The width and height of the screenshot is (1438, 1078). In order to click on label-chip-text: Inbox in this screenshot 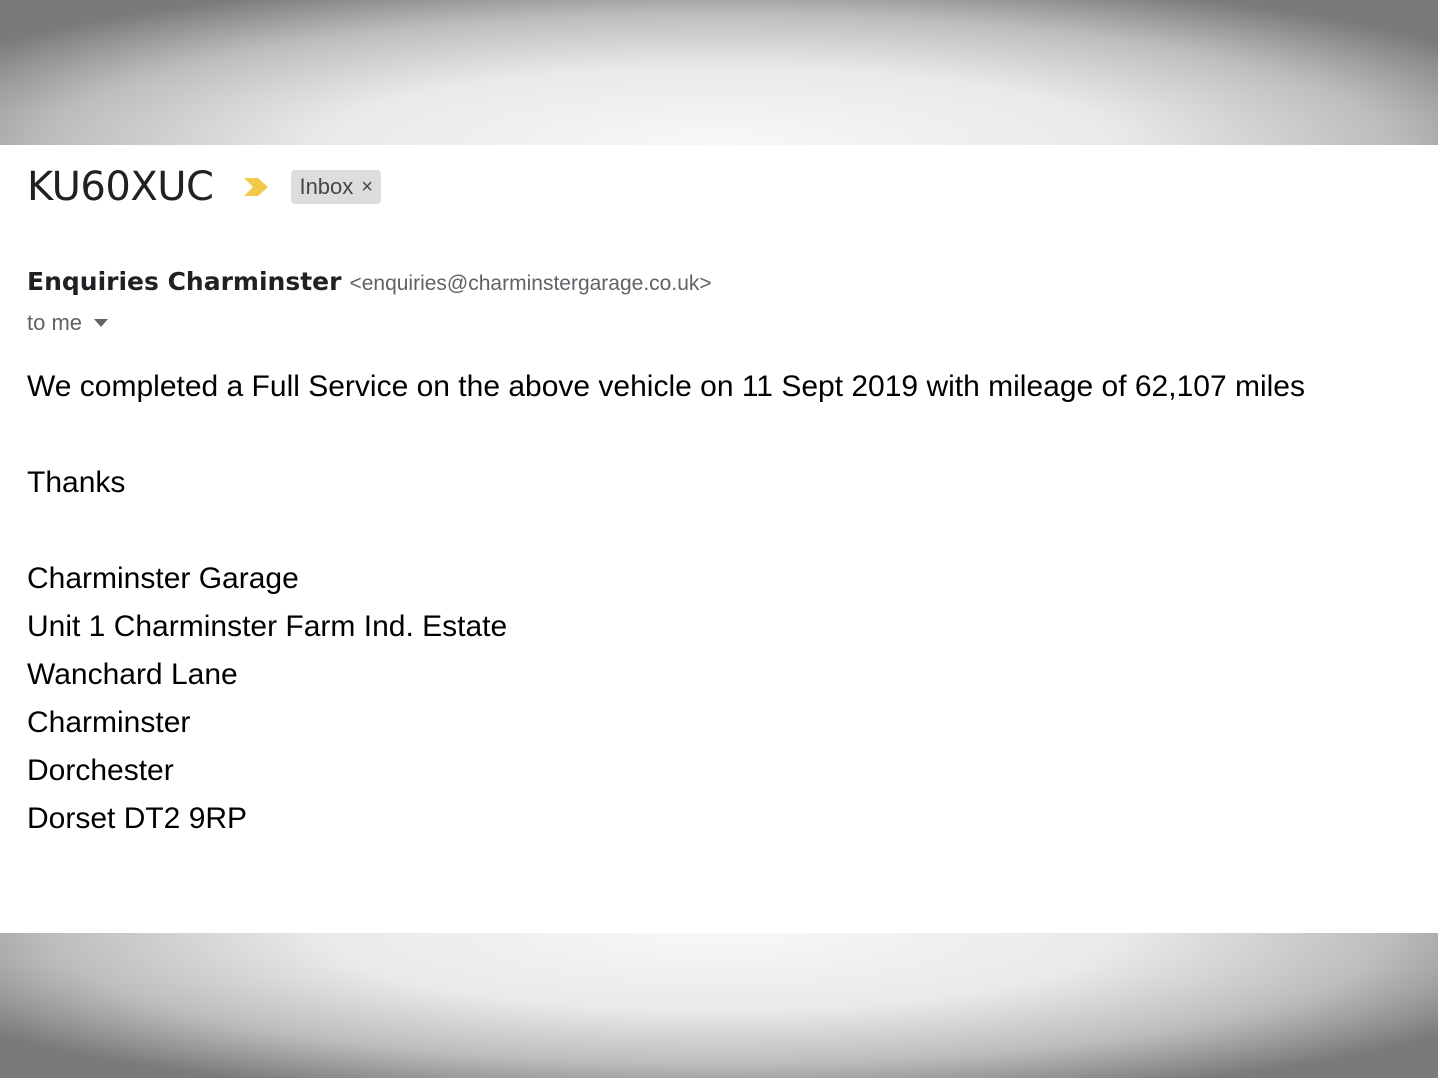, I will do `click(326, 186)`.